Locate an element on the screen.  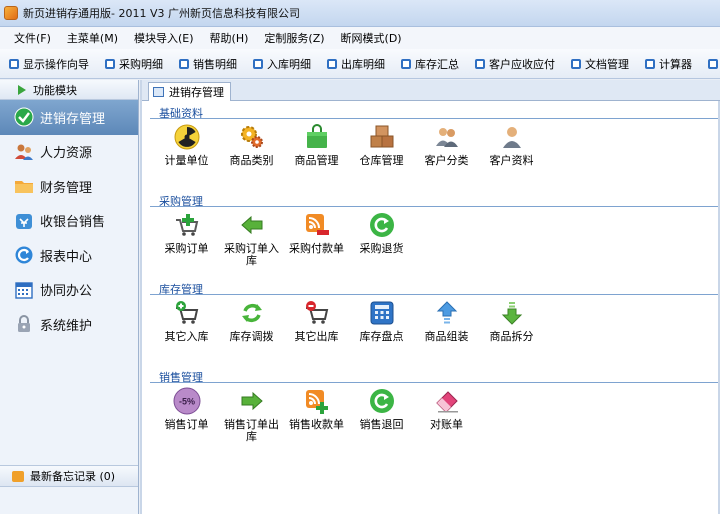
product-button: 商品管理 is located at coordinates (316, 145).